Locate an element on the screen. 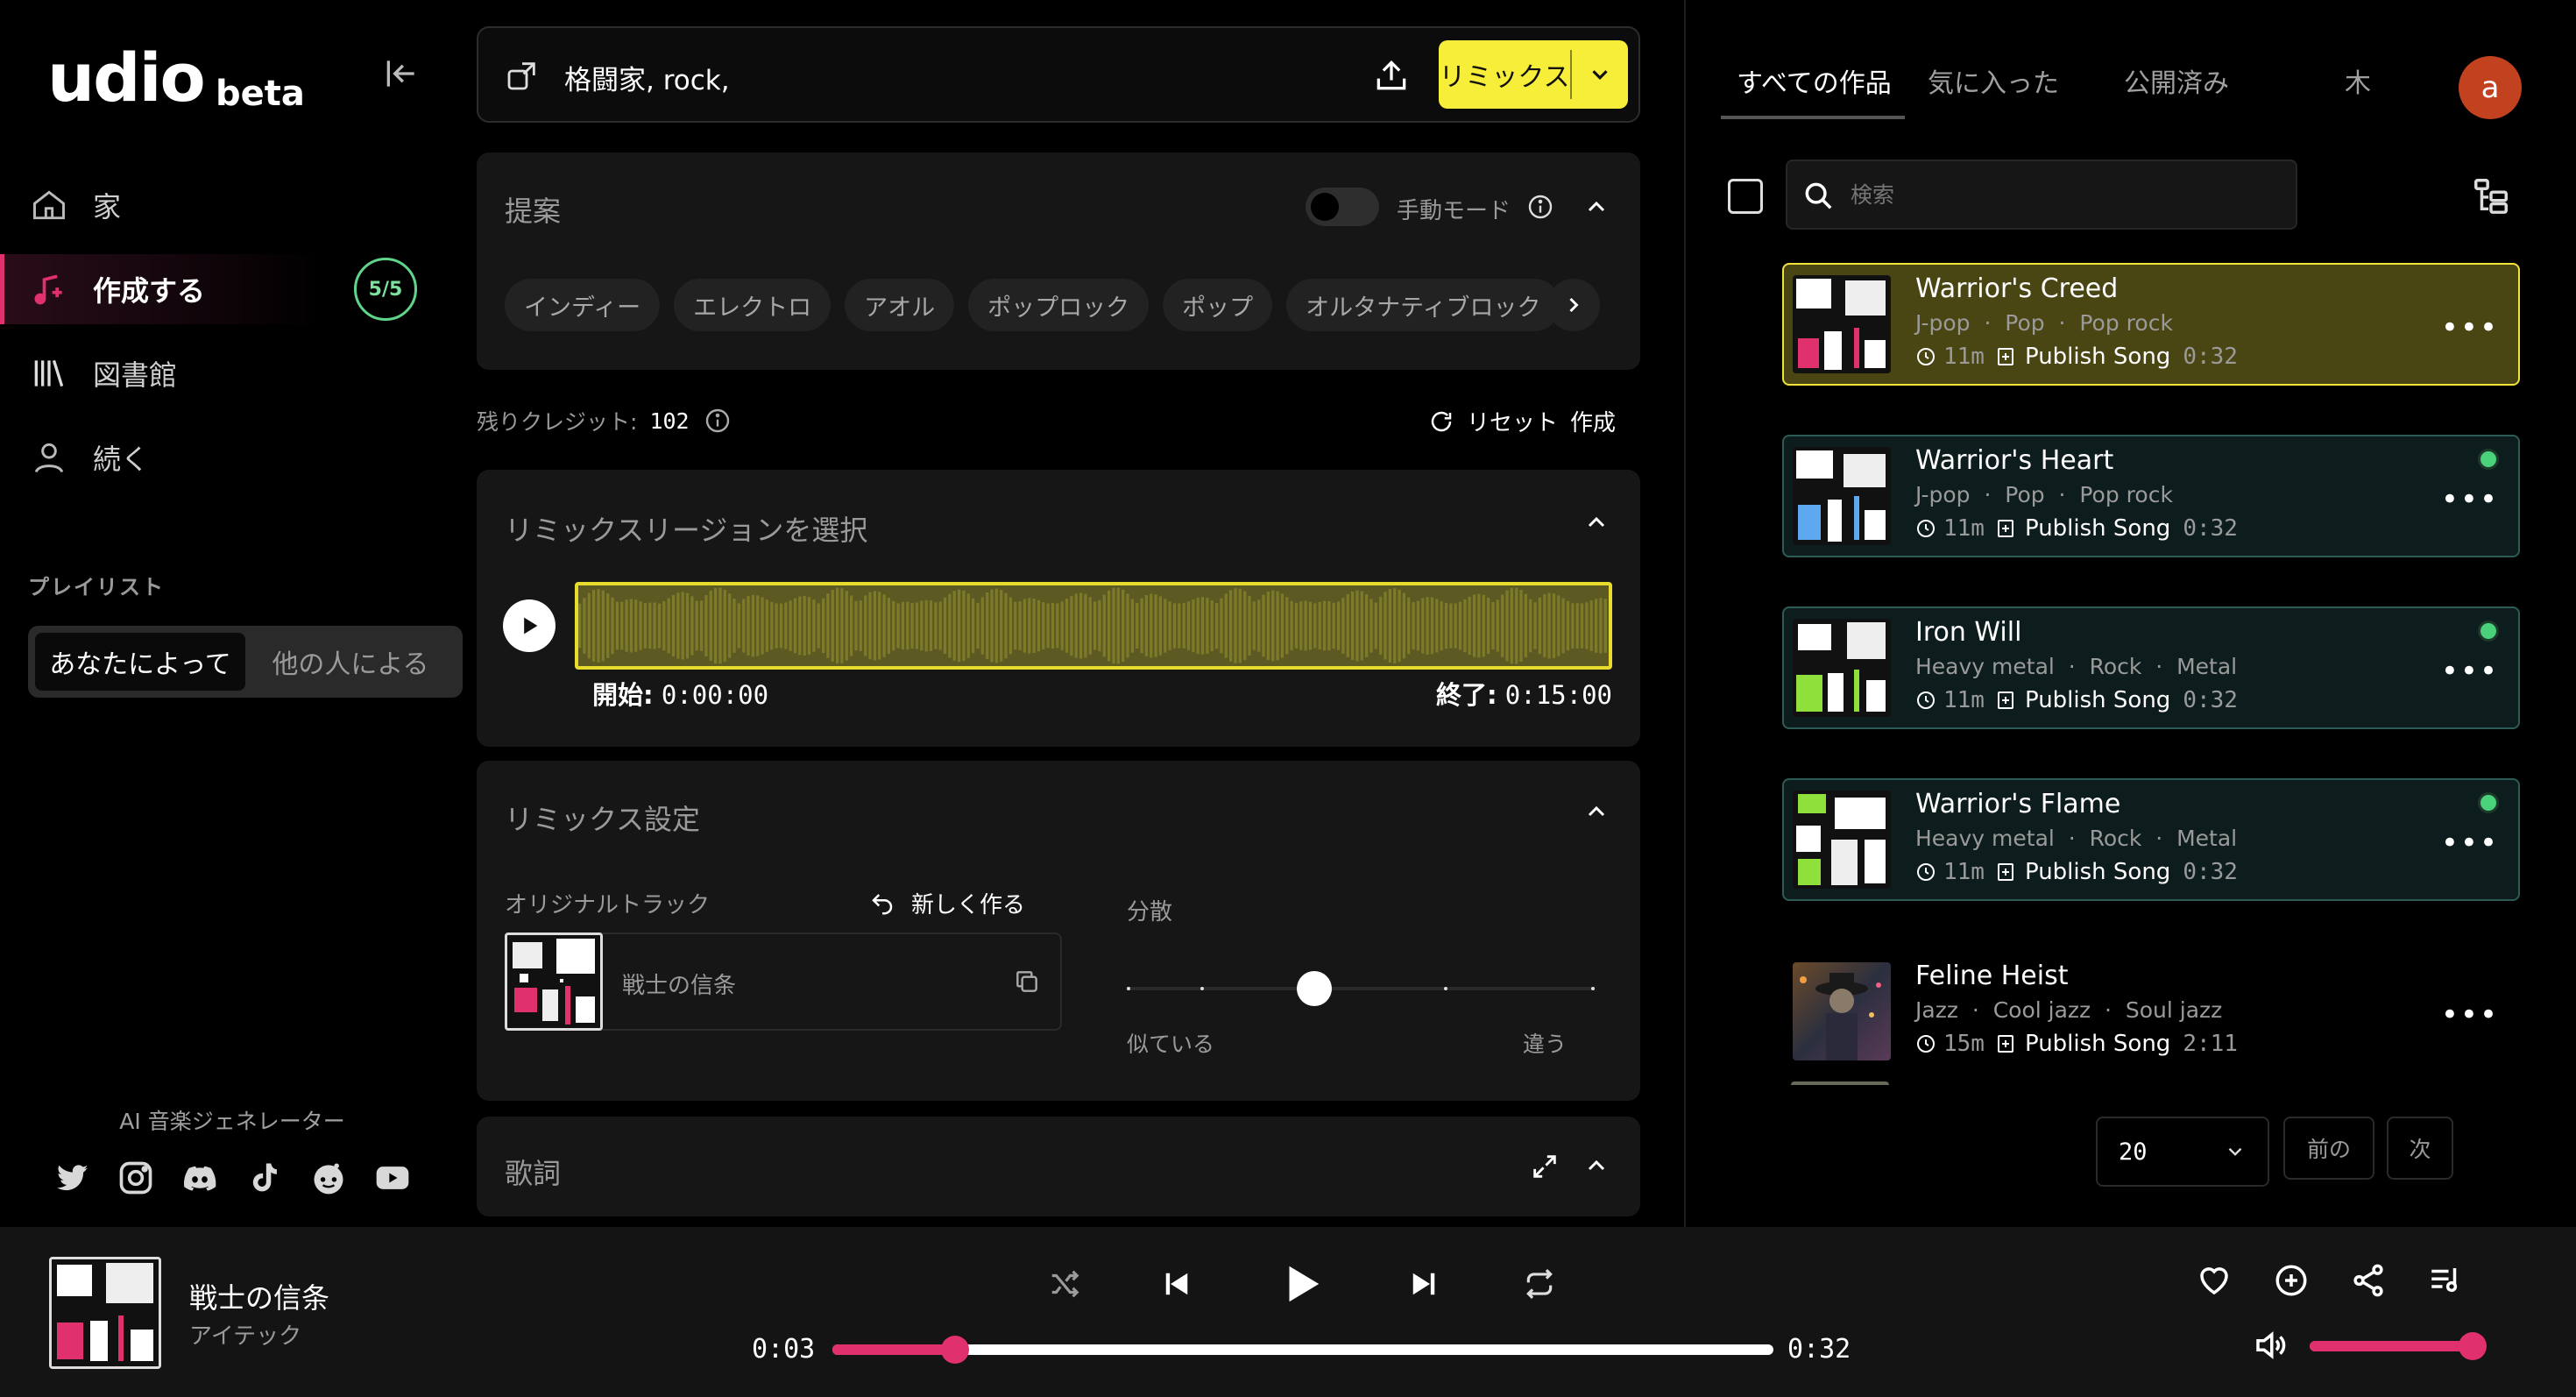 Image resolution: width=2576 pixels, height=1397 pixels. publish-icon is located at coordinates (2005, 356).